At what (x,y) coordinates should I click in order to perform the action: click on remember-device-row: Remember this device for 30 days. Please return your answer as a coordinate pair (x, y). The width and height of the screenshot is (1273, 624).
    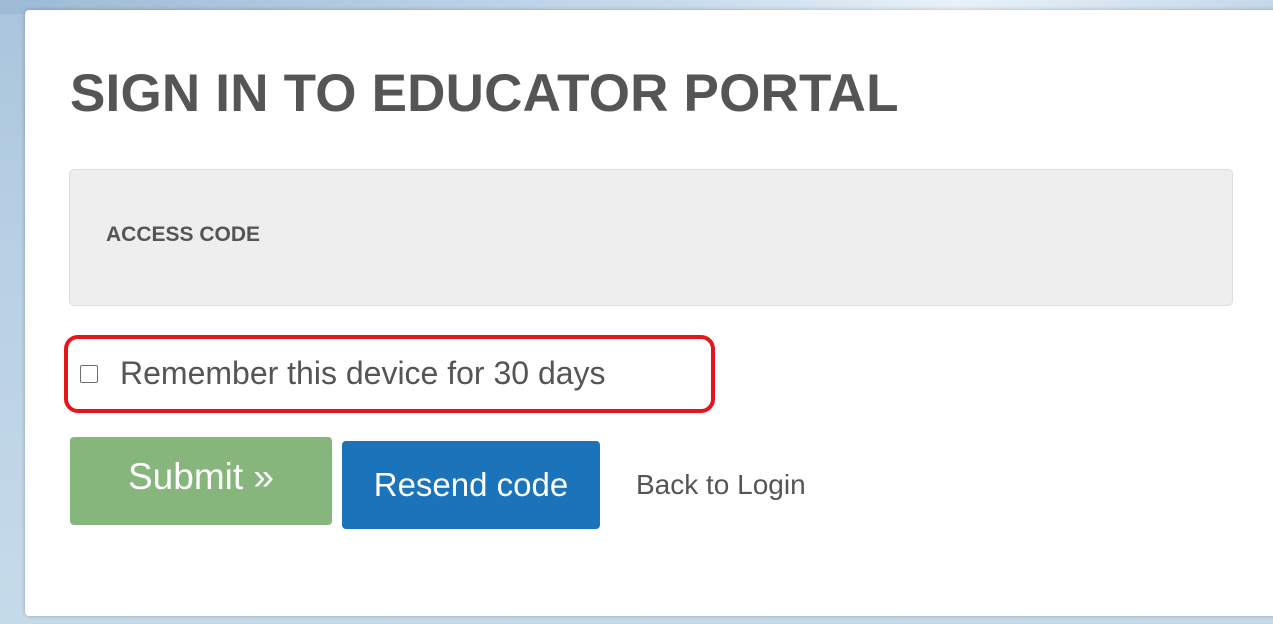
    Looking at the image, I should click on (343, 373).